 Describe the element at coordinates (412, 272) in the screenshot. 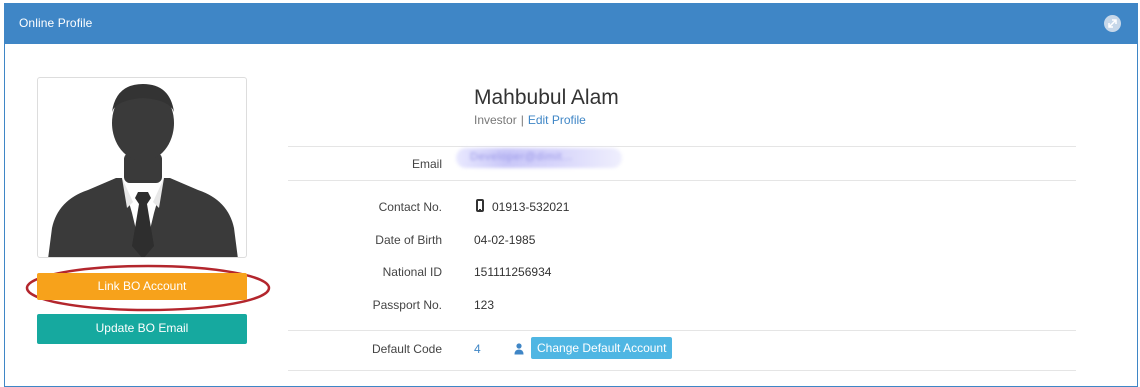

I see `national-id-label: National ID` at that location.